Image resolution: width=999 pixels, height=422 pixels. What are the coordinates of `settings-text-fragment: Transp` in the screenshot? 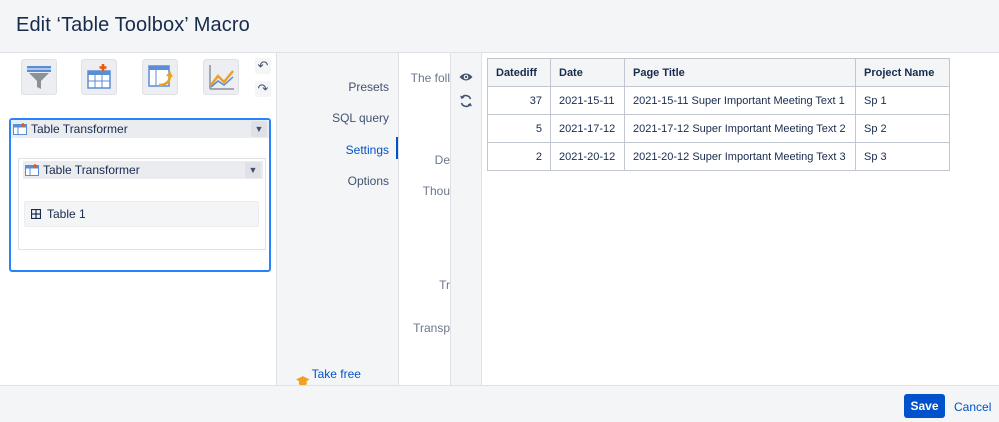 It's located at (431, 328).